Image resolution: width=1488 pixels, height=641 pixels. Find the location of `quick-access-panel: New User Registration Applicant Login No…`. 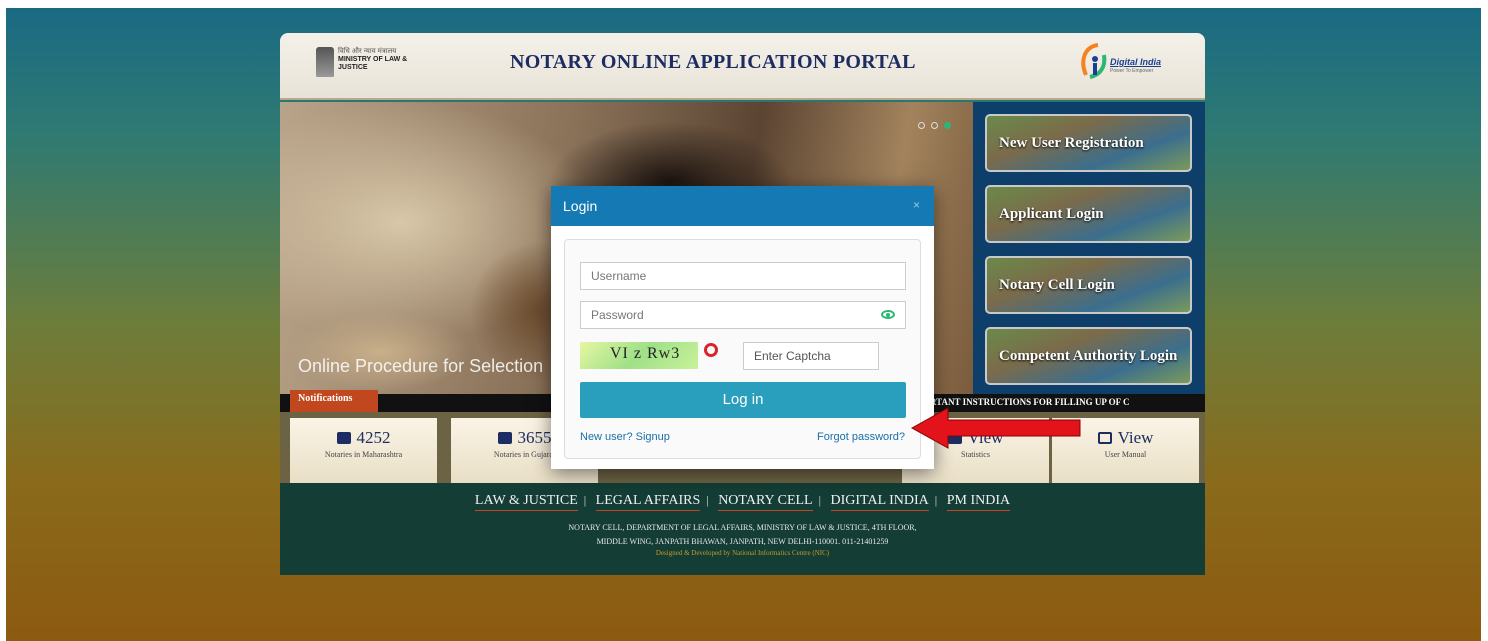

quick-access-panel: New User Registration Applicant Login No… is located at coordinates (1089, 248).